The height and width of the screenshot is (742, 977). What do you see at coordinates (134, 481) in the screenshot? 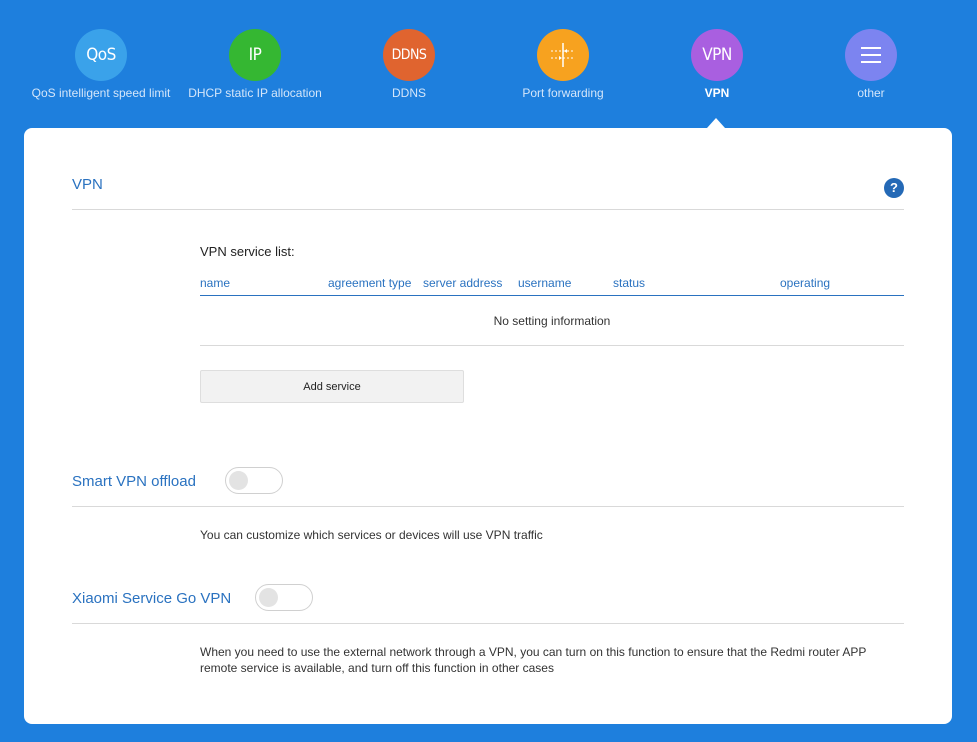
I see `smart-vpn-offload-title: Smart VPN offload` at bounding box center [134, 481].